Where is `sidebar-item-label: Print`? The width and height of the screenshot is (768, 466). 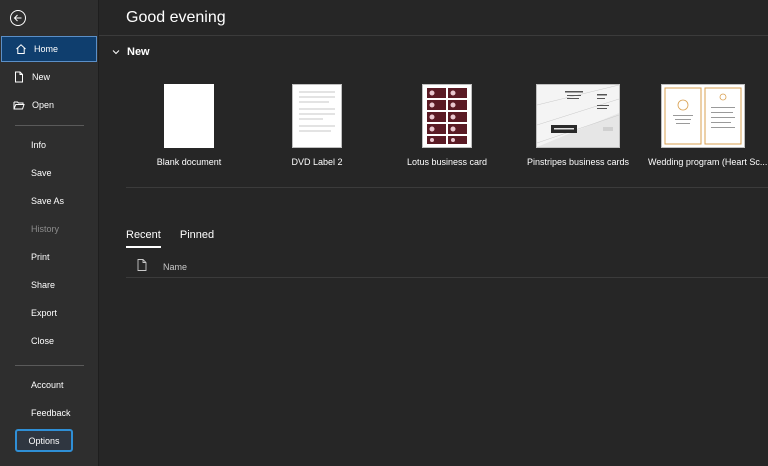 sidebar-item-label: Print is located at coordinates (40, 257).